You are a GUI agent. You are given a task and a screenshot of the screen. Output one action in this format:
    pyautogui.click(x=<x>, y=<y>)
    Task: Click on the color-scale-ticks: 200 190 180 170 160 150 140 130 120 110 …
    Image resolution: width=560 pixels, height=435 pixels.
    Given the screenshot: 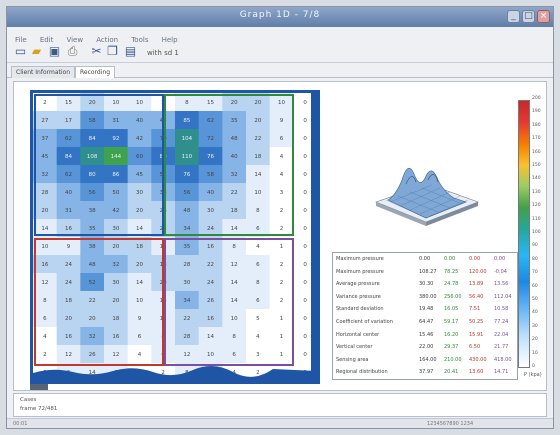 What is the action you would take?
    pyautogui.click(x=540, y=236)
    